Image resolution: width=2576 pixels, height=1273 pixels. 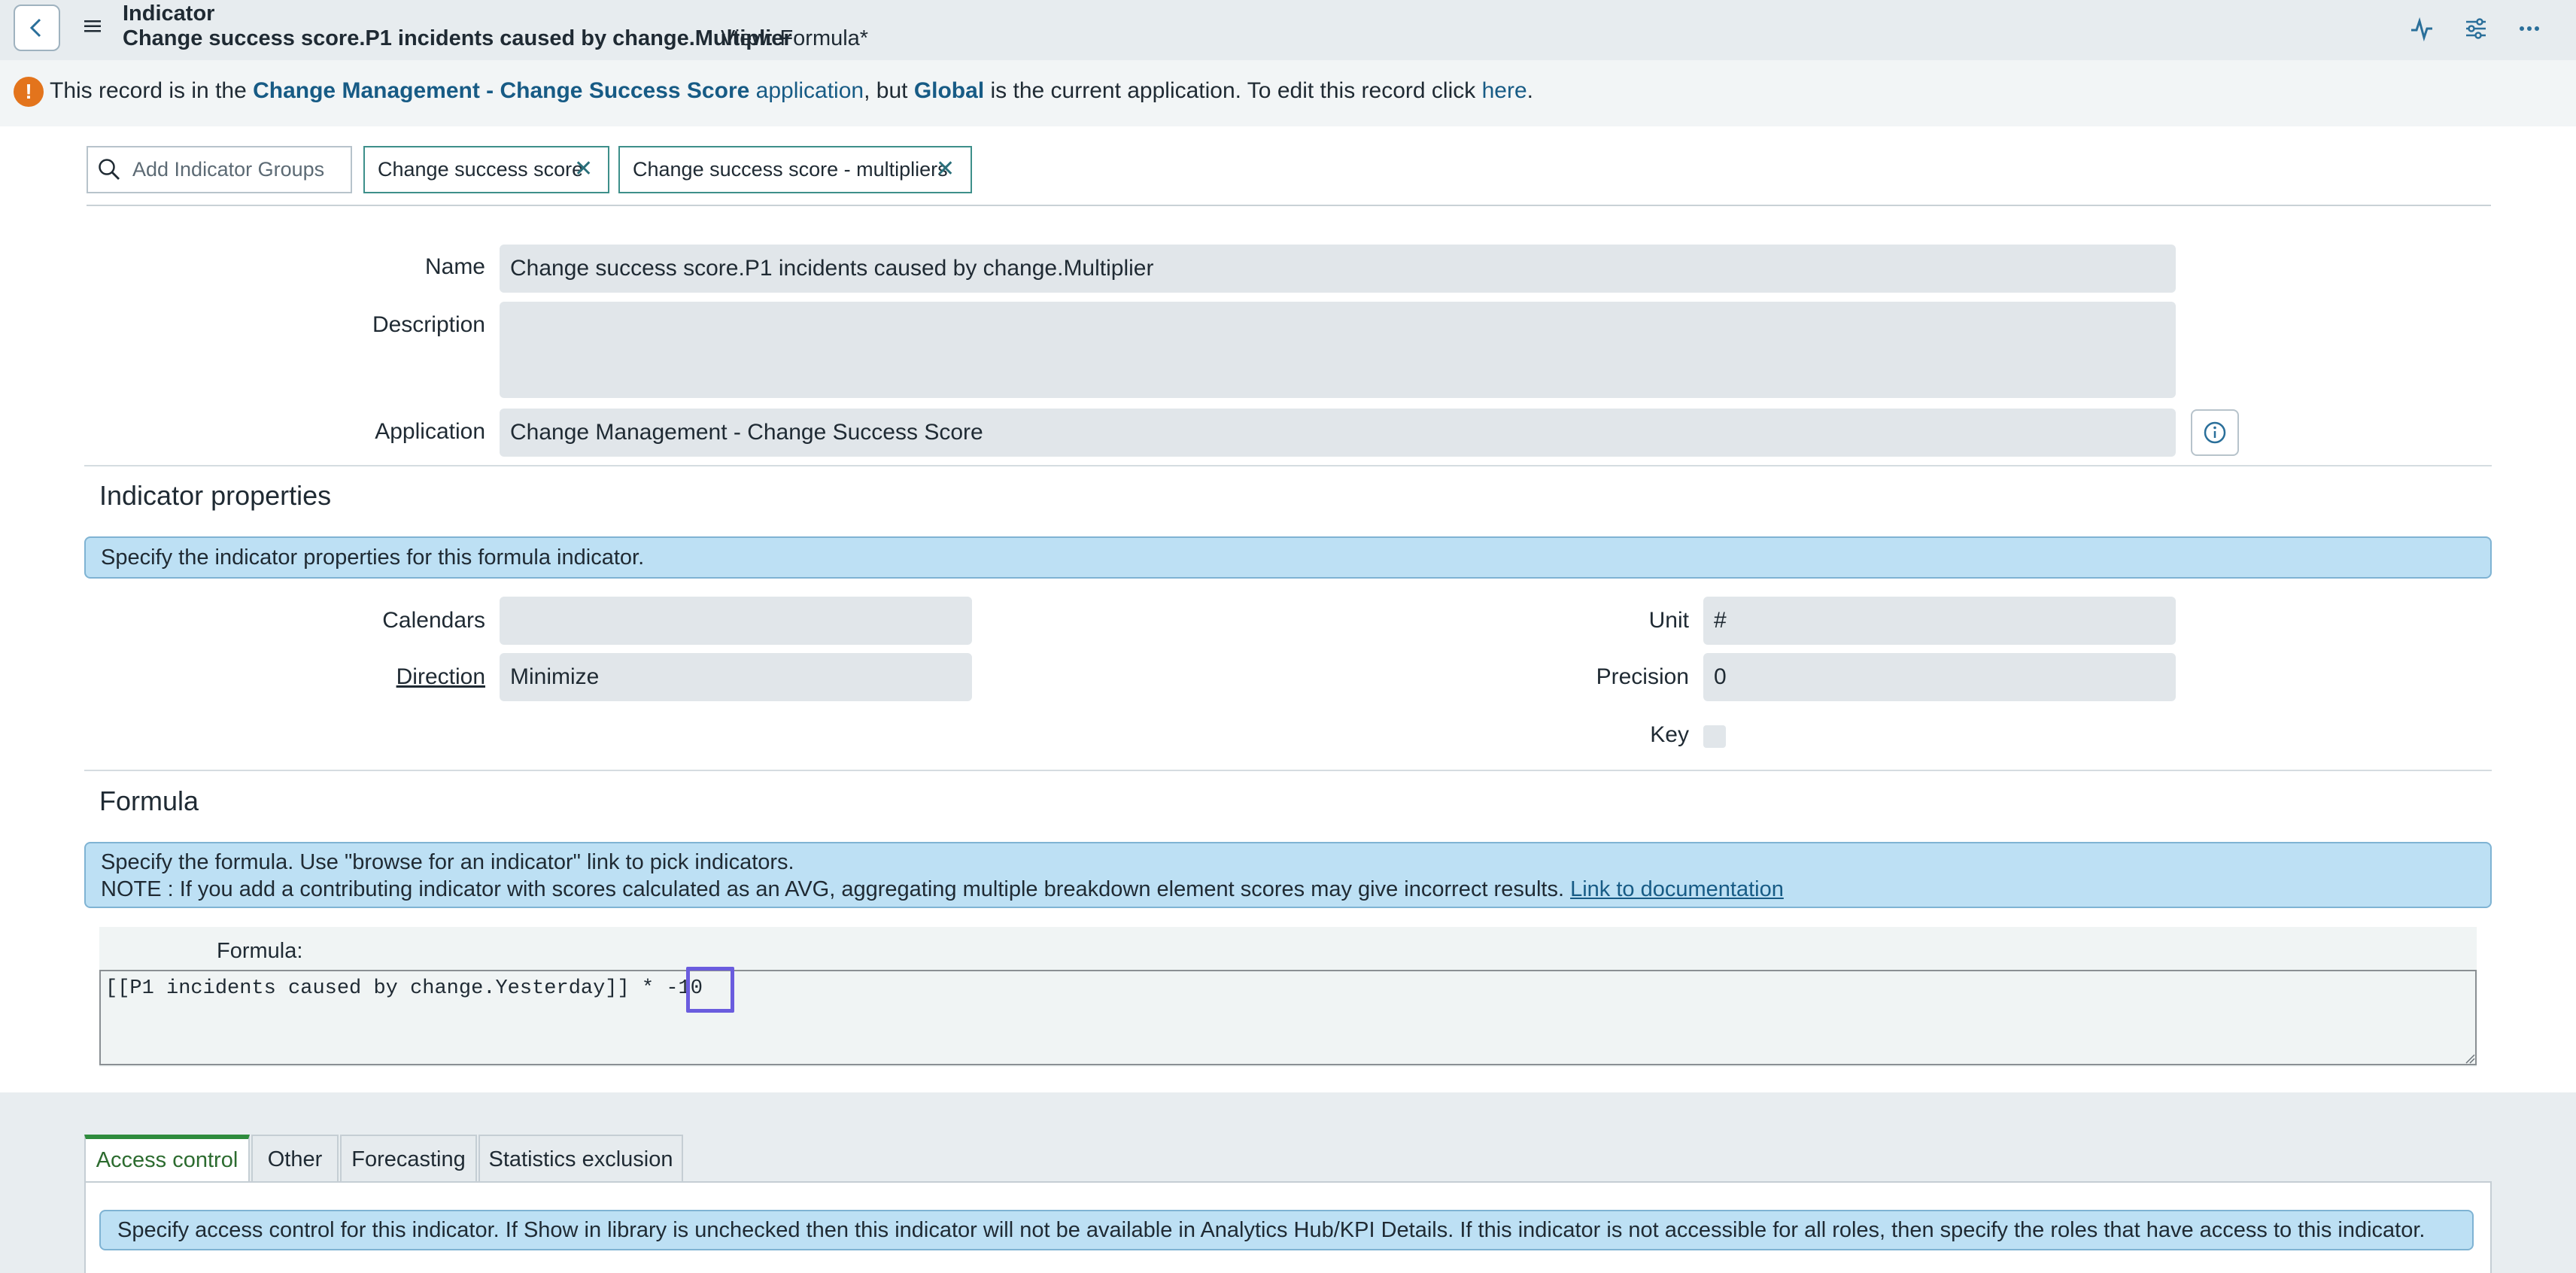 I want to click on back-button, so click(x=37, y=28).